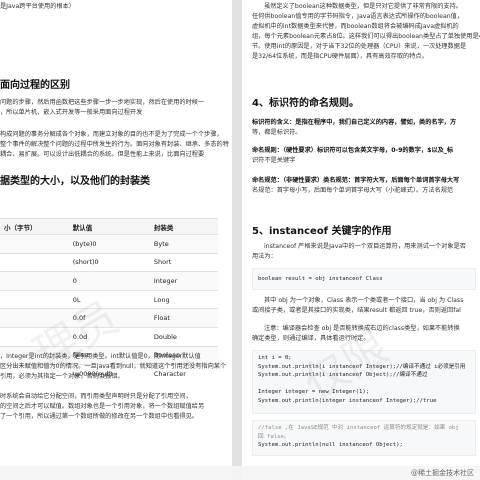  Describe the element at coordinates (37, 6) in the screenshot. I see `left-top-line: 是Java跨平台使用的根本）` at that location.